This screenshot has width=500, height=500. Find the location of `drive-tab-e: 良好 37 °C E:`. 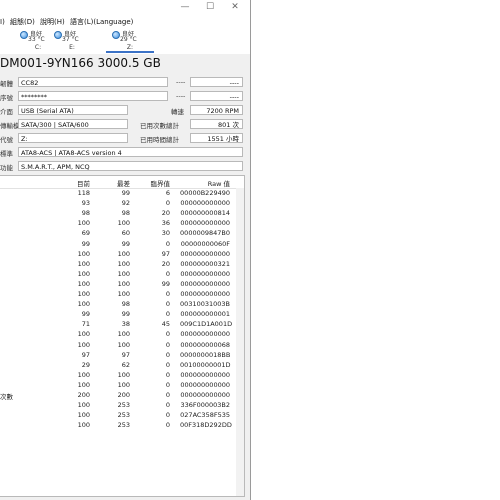

drive-tab-e: 良好 37 °C E: is located at coordinates (72, 41).